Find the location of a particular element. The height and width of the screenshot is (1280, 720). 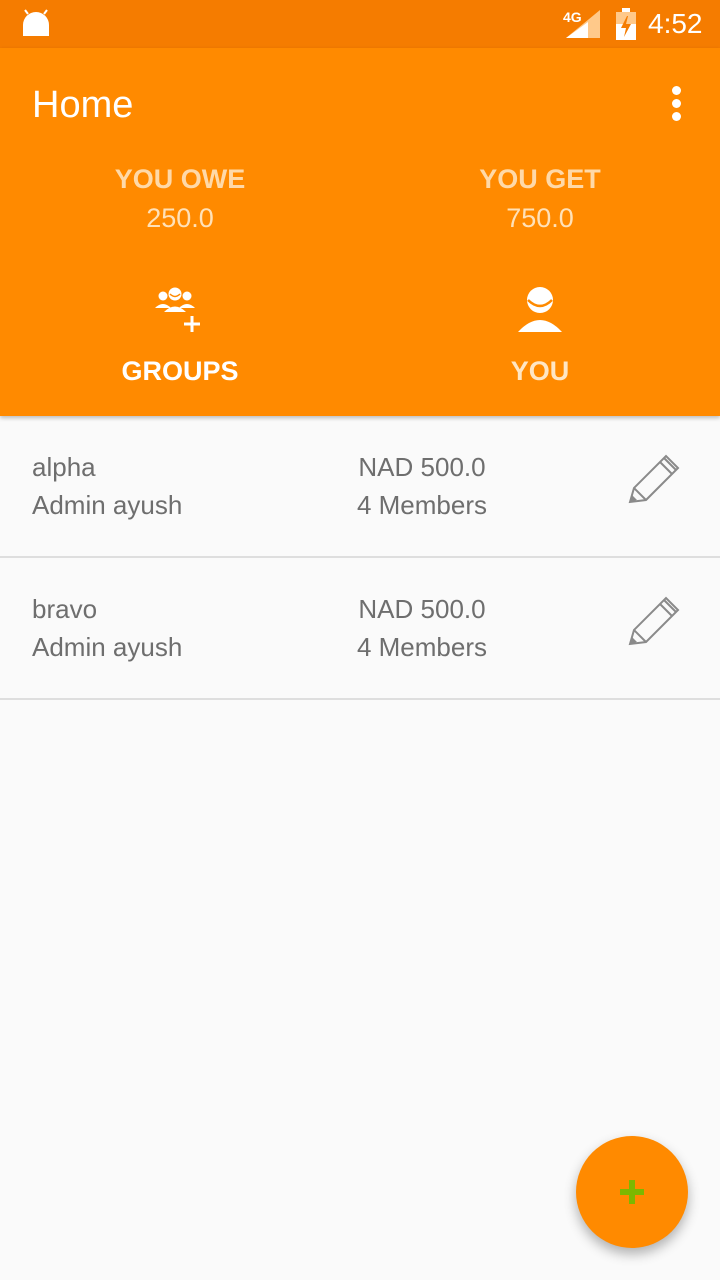

overflow-menu-icon is located at coordinates (676, 106).